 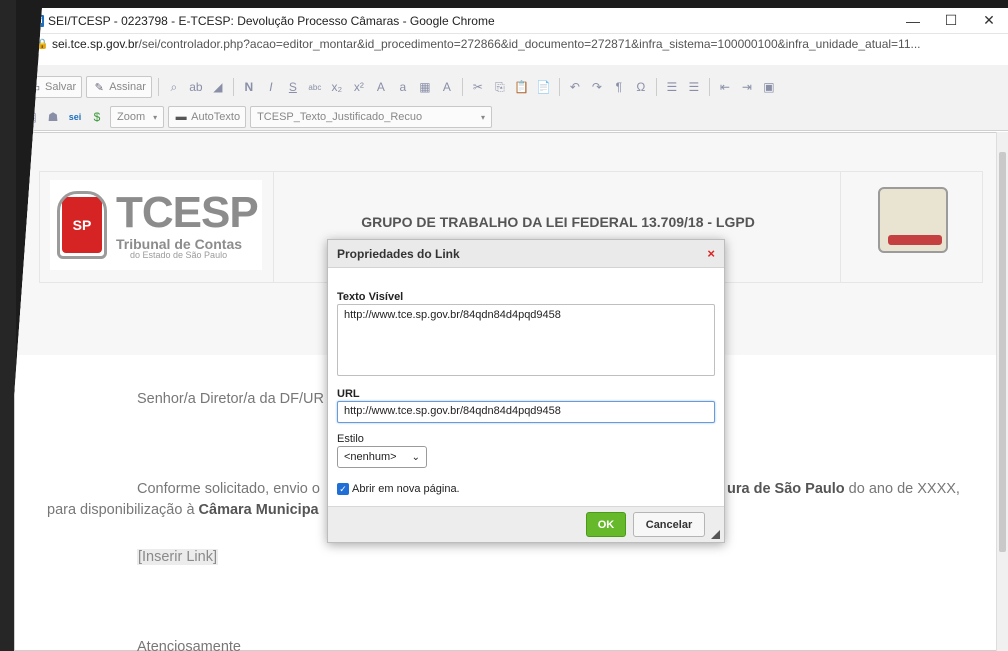 I want to click on scrollbar-thumb, so click(x=1002, y=352).